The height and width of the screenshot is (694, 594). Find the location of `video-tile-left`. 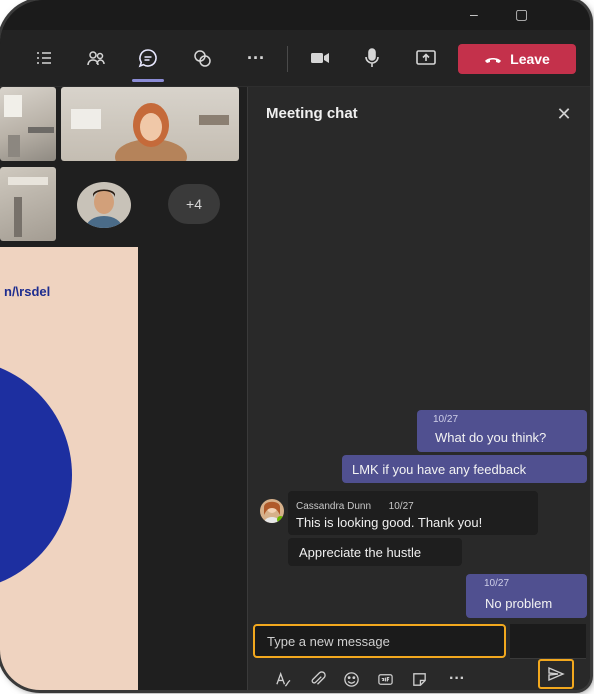

video-tile-left is located at coordinates (28, 124).